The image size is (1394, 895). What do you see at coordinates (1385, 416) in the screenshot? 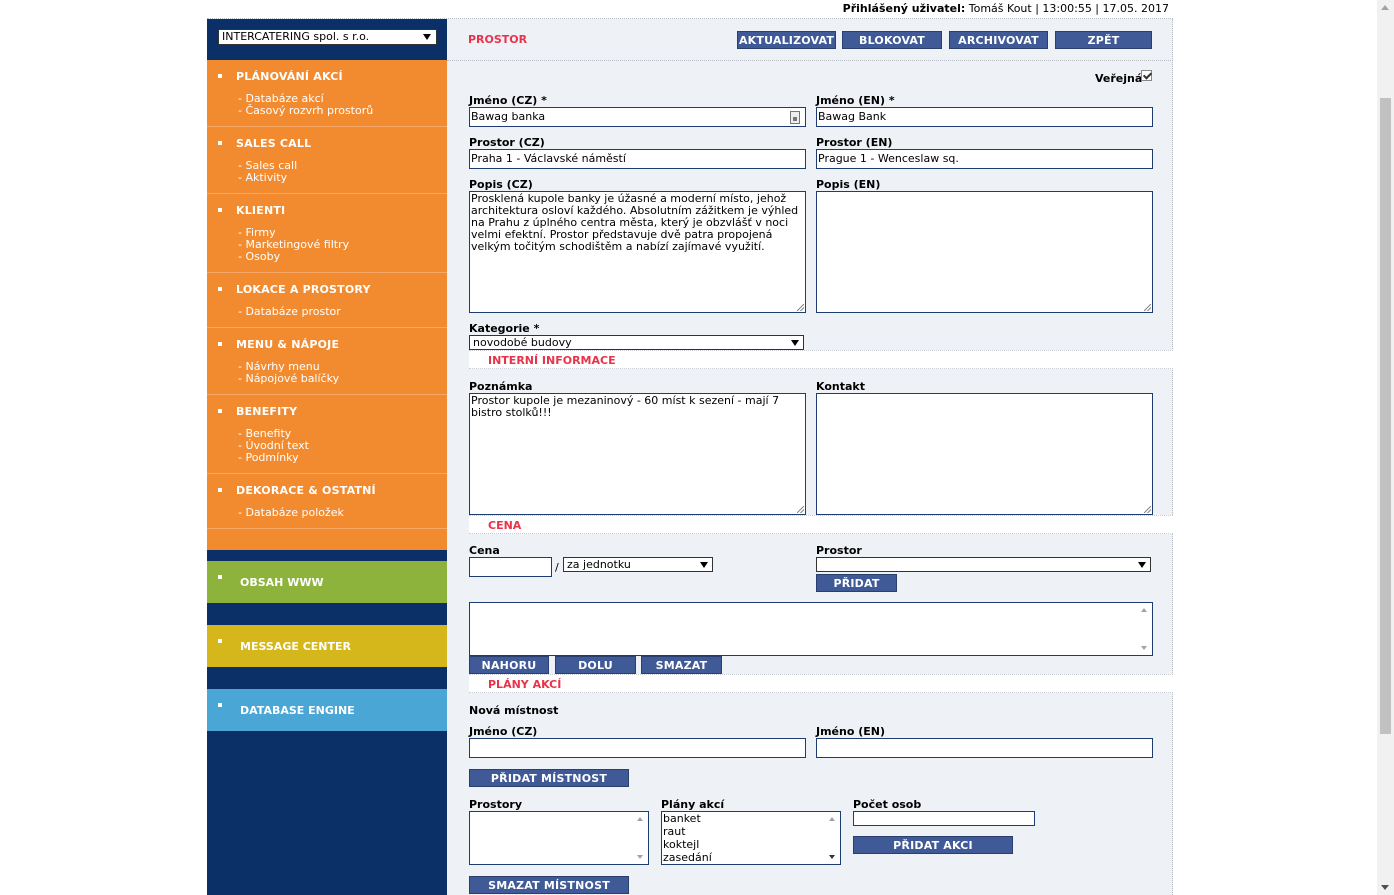
I see `scrollbar-thumb` at bounding box center [1385, 416].